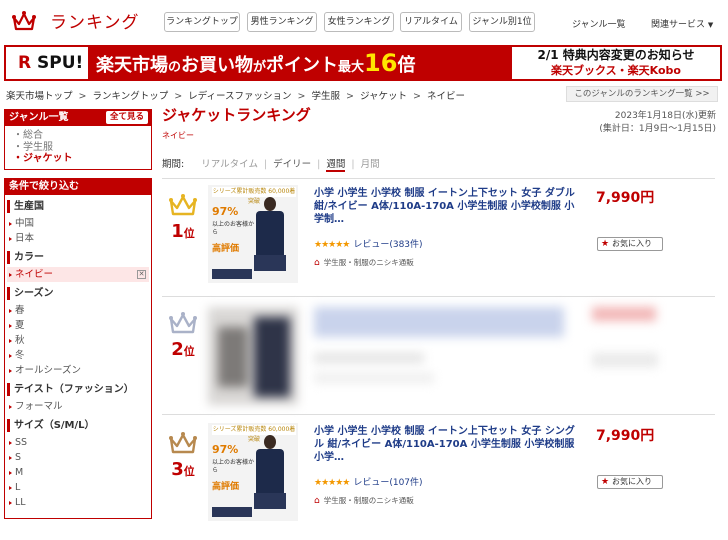 The image size is (728, 540). I want to click on review-link: レビュー(383件), so click(387, 245).